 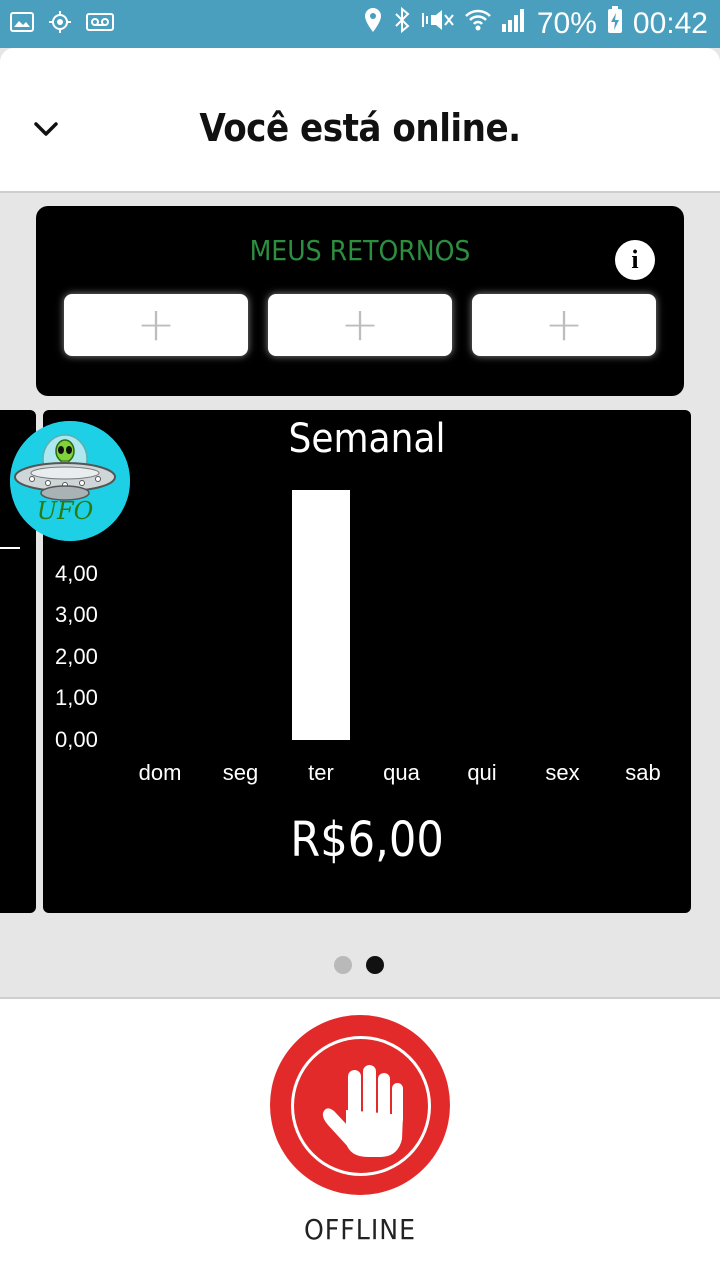 I want to click on avatar: UFO, so click(x=70, y=481).